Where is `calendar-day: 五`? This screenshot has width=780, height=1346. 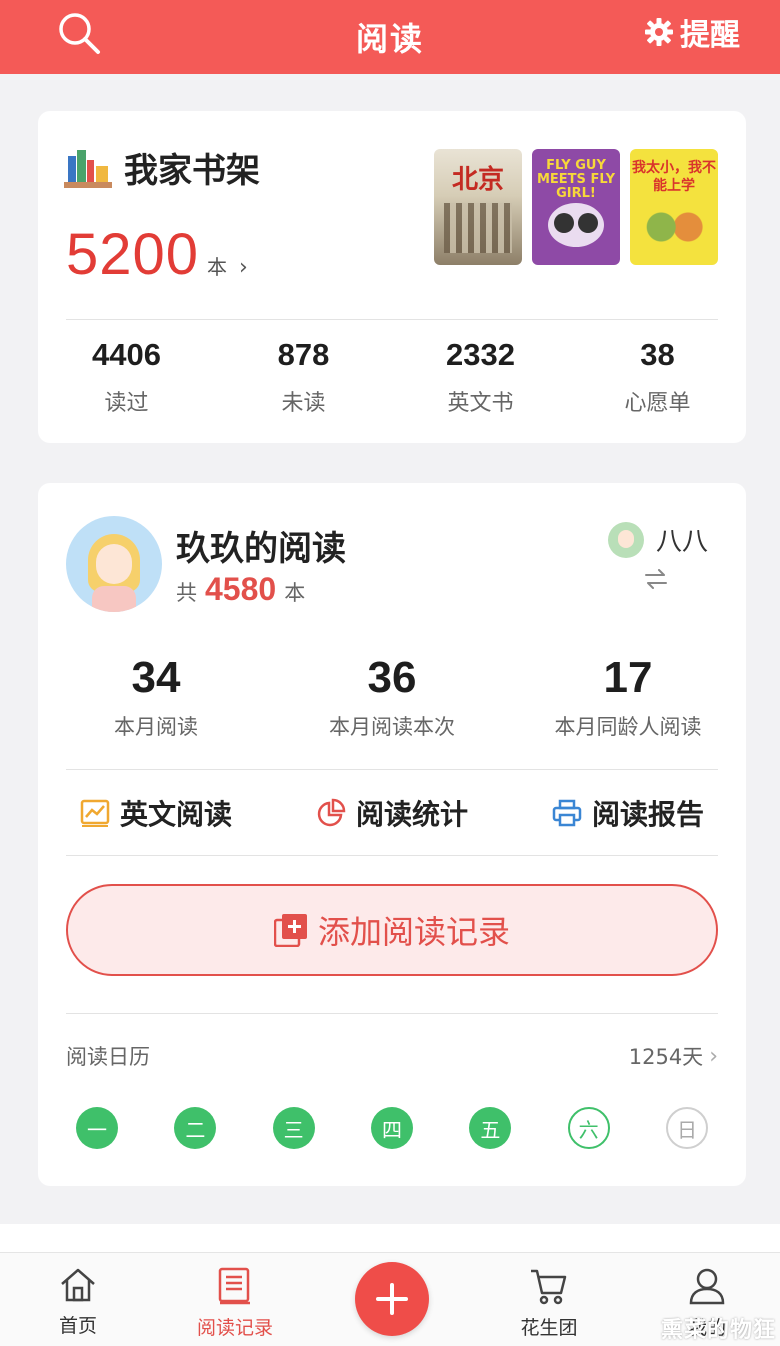 calendar-day: 五 is located at coordinates (490, 1128).